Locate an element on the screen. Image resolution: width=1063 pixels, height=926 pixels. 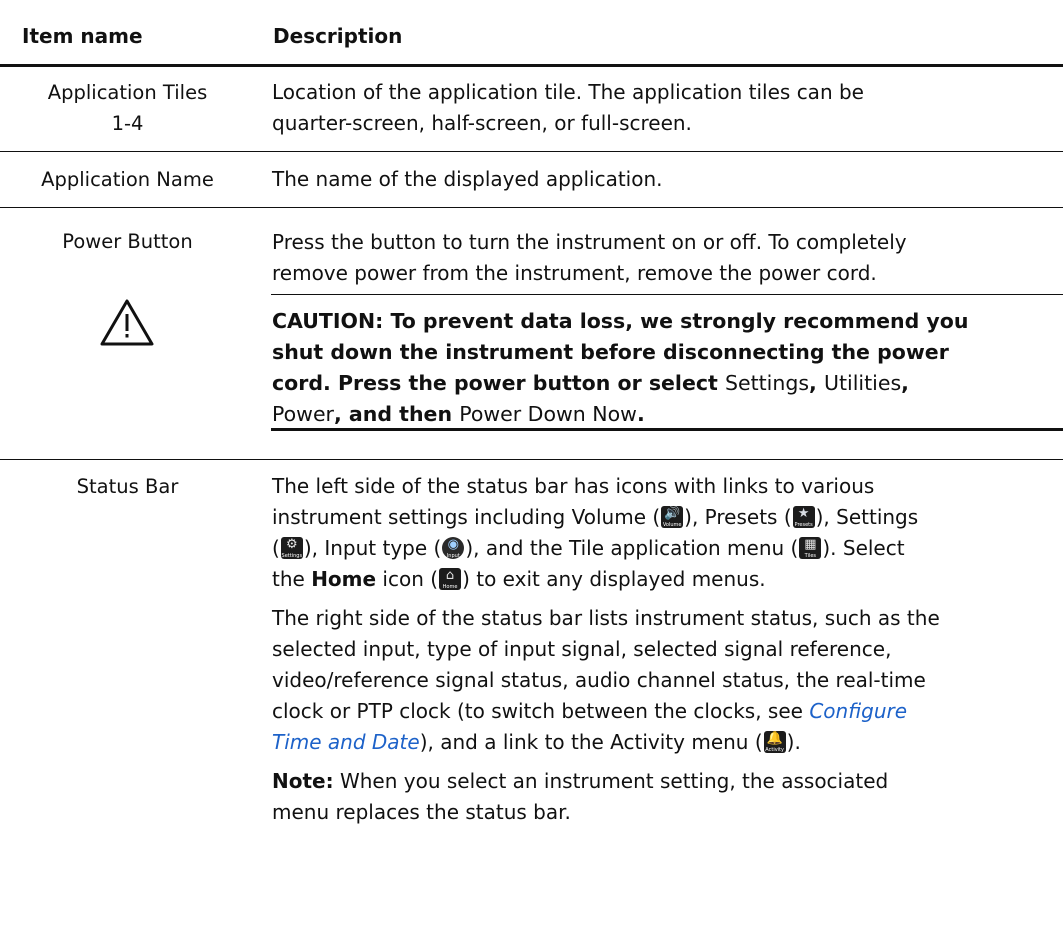
configure-time-and-date-link: Time and Date is located at coordinates (346, 742).